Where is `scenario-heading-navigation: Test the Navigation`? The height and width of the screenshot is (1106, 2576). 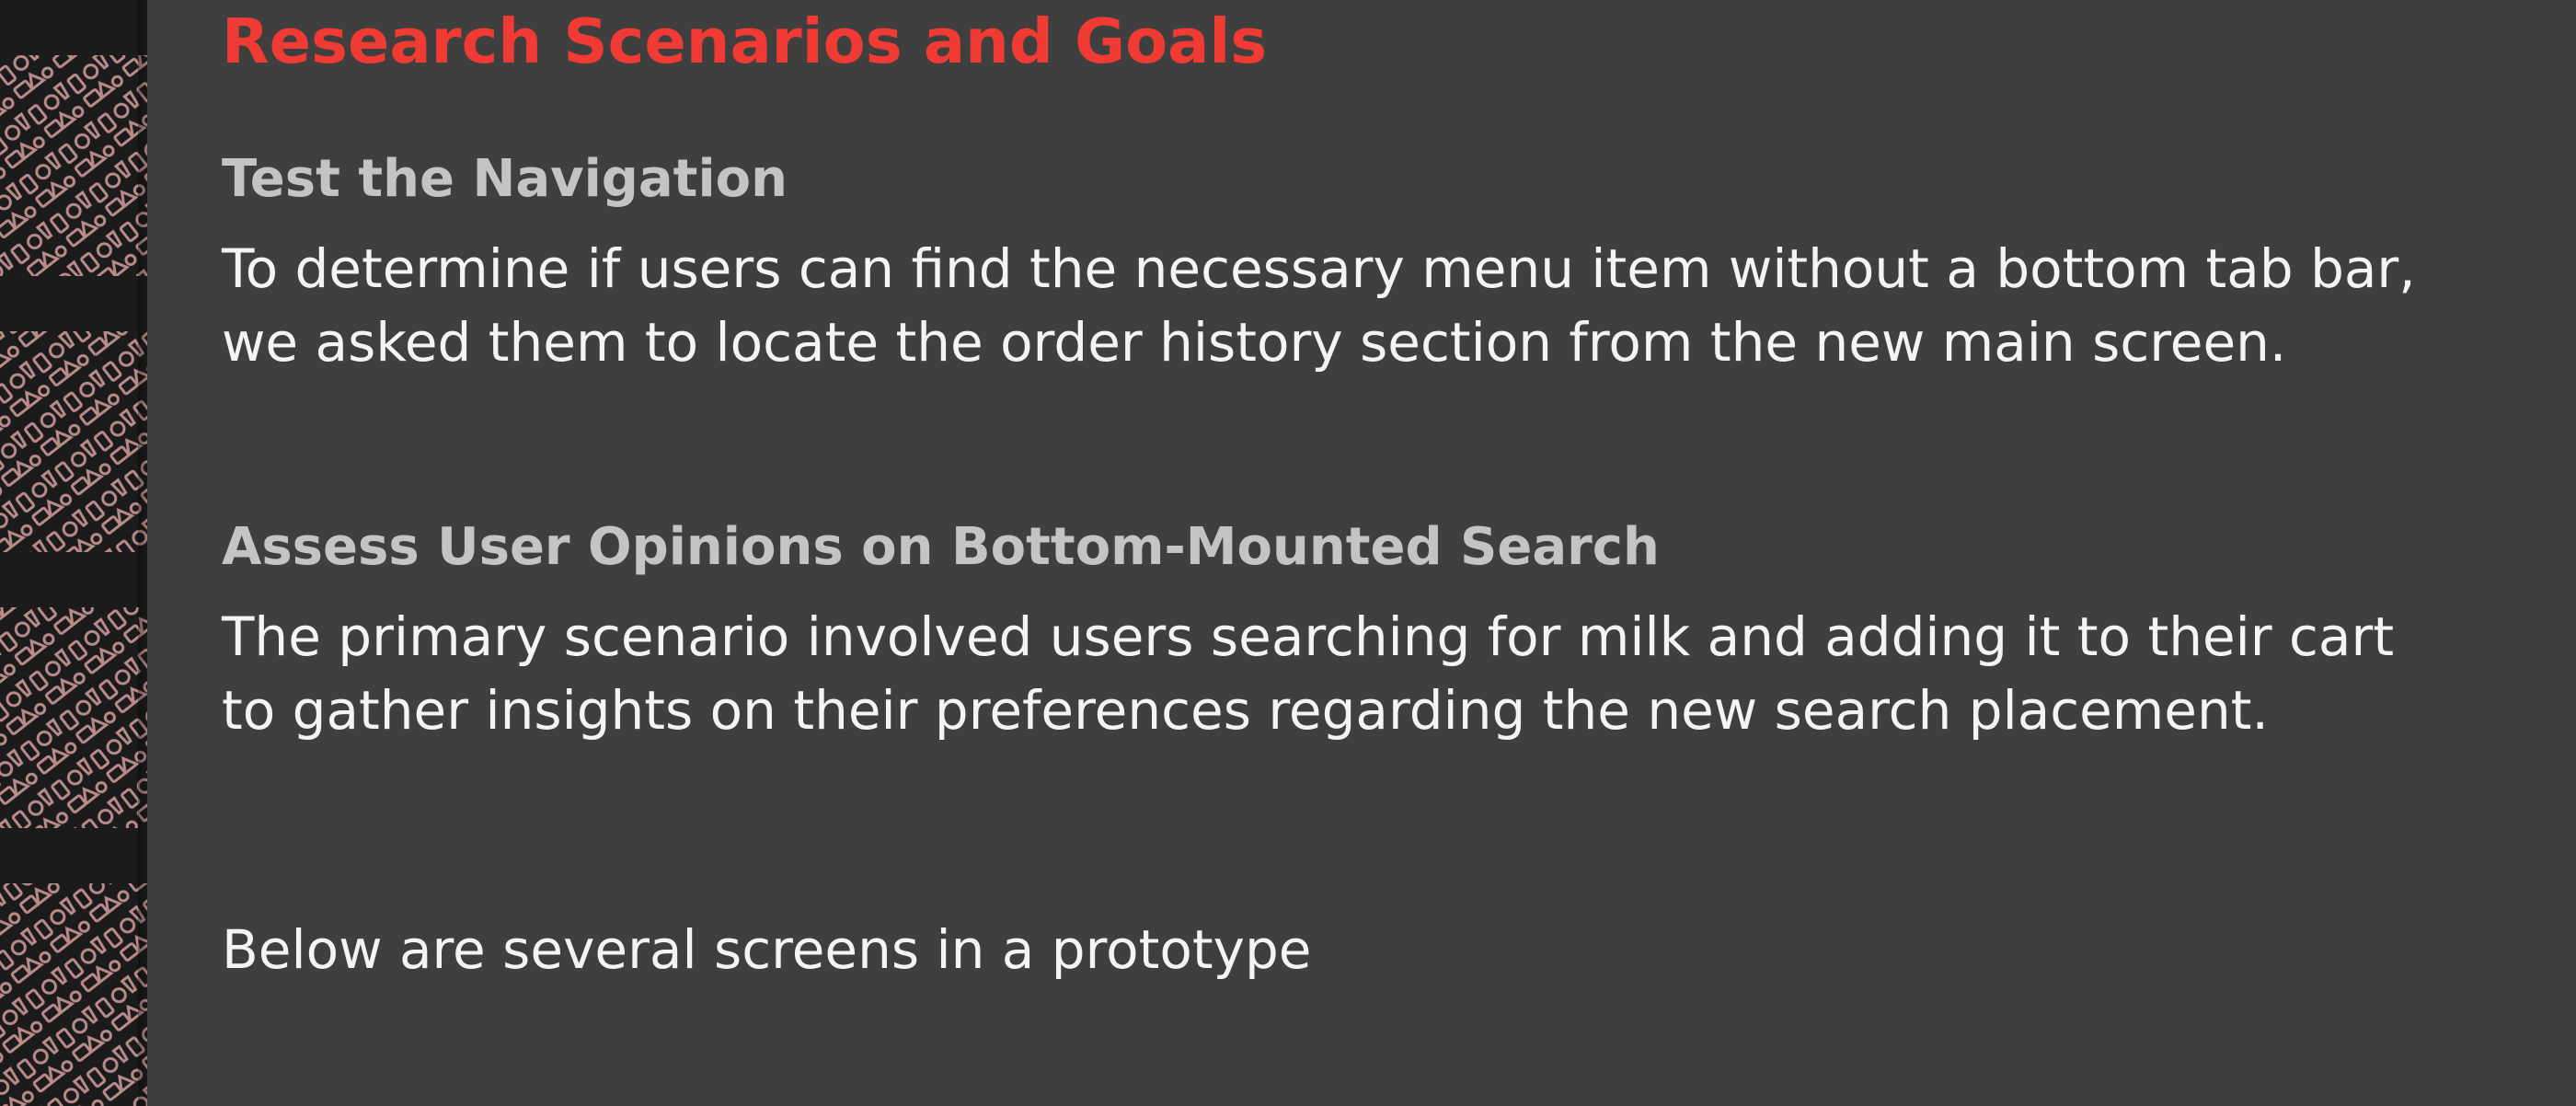 scenario-heading-navigation: Test the Navigation is located at coordinates (505, 179).